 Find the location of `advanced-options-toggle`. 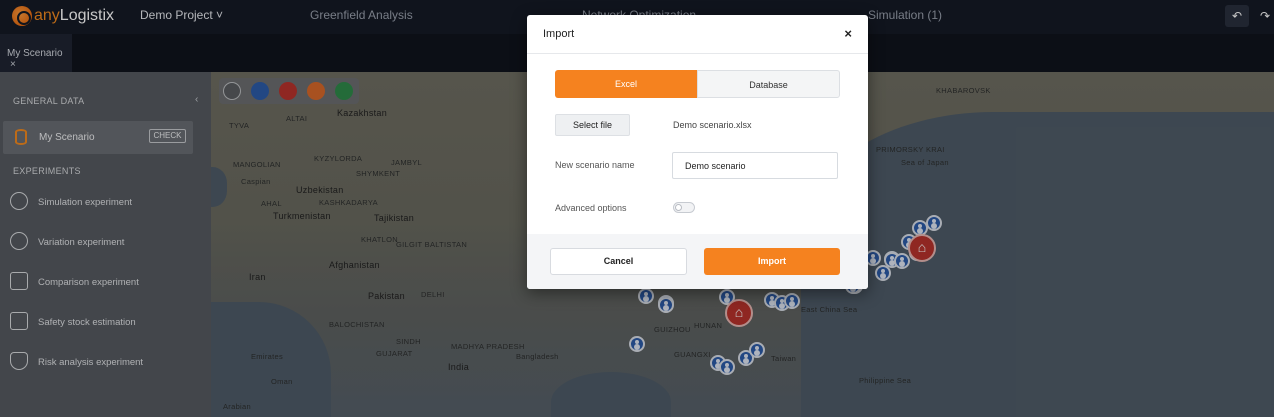

advanced-options-toggle is located at coordinates (684, 207).